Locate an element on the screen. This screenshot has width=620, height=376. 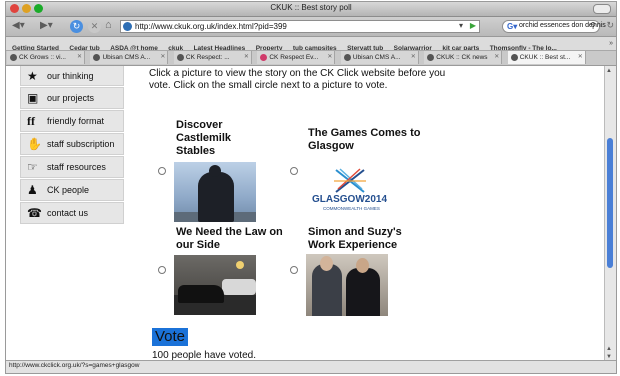
story-picture-2: GLASGOW2014 COMMONWEALTH GAMES is located at coordinates (349, 193).